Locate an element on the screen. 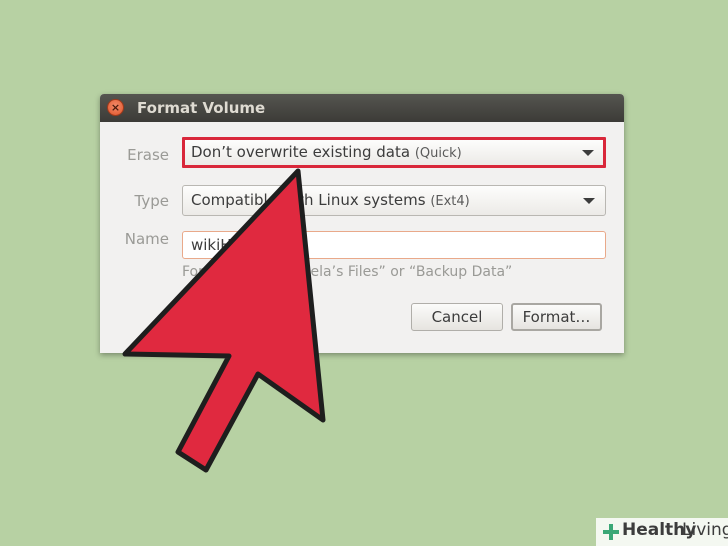  close-icon: × is located at coordinates (115, 107).